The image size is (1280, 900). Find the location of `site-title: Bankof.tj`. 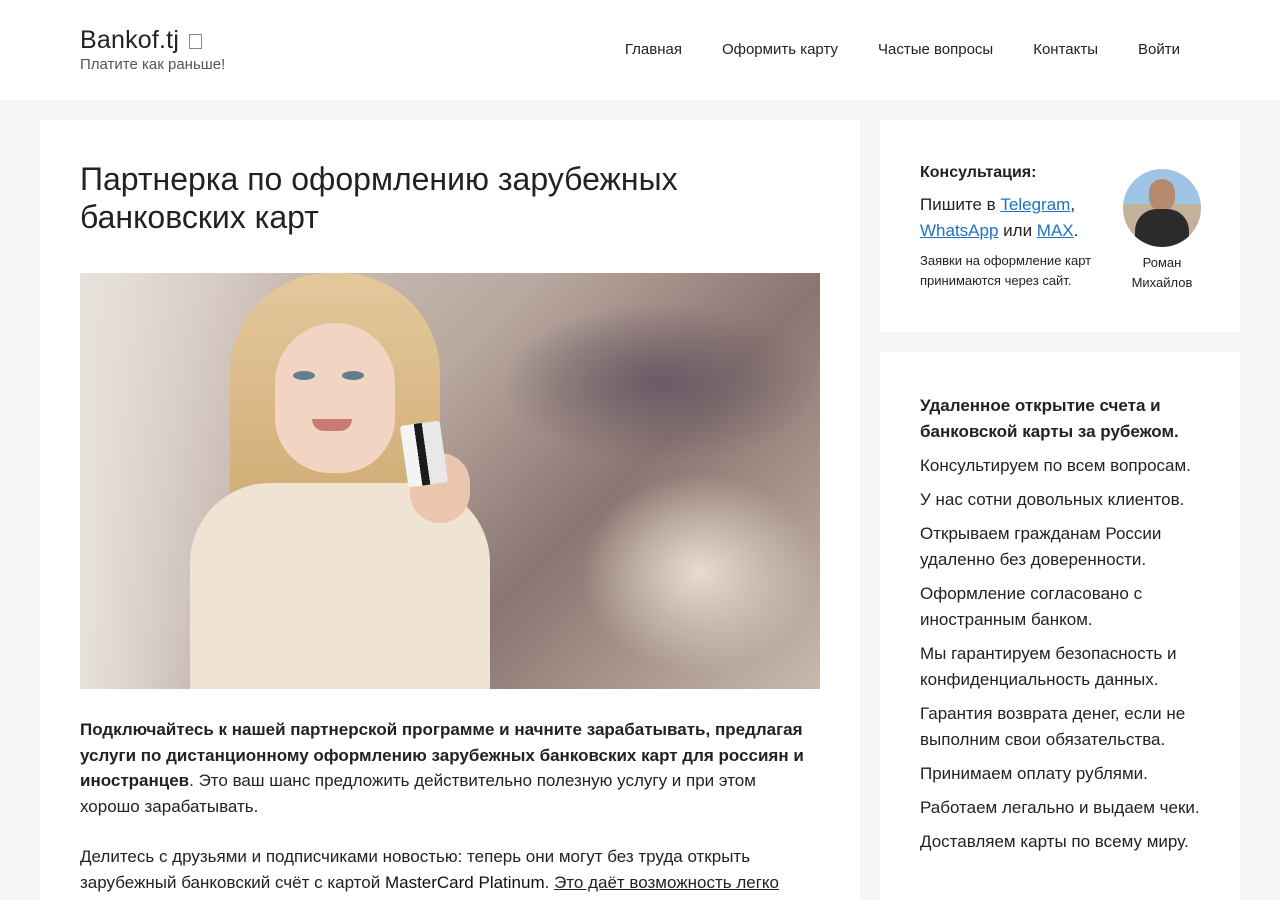

site-title: Bankof.tj is located at coordinates (152, 40).